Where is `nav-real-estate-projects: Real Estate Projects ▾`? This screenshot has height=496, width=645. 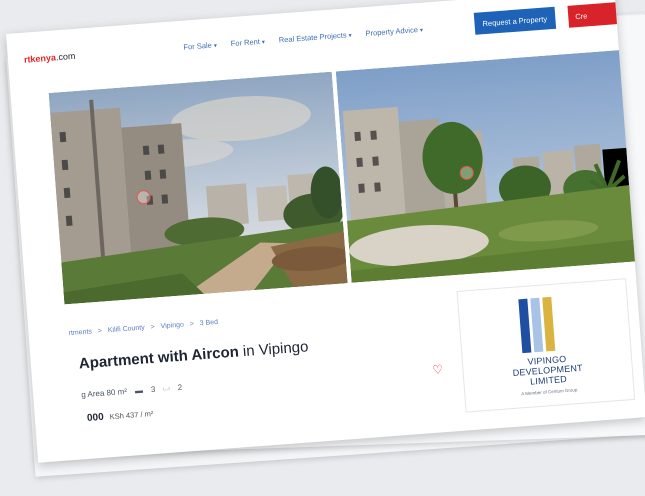
nav-real-estate-projects: Real Estate Projects ▾ is located at coordinates (314, 37).